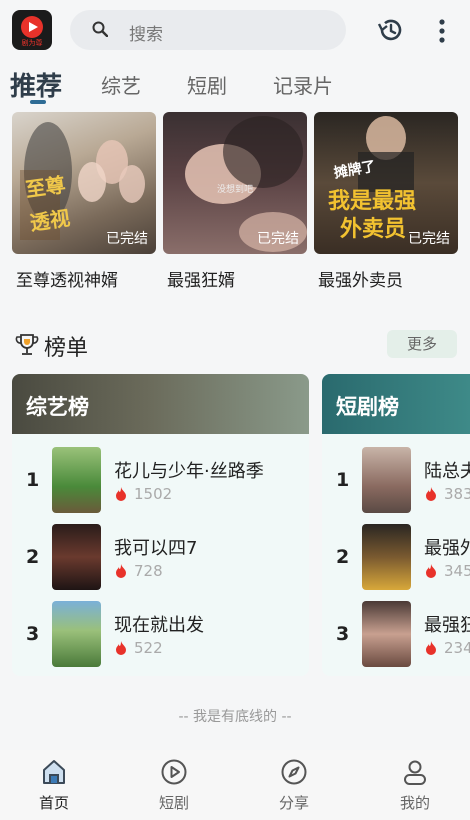  What do you see at coordinates (32, 43) in the screenshot?
I see `app-logo-text: 剧为尊` at bounding box center [32, 43].